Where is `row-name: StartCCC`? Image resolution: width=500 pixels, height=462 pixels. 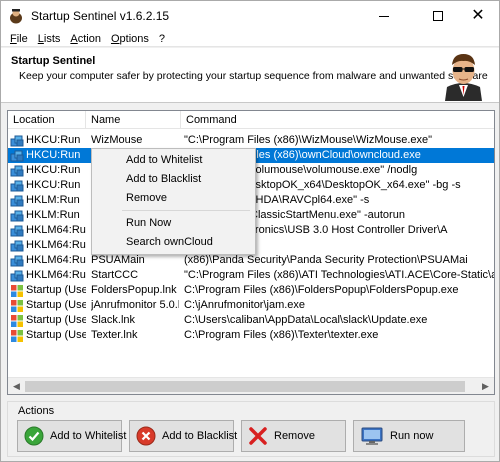
row-name: StartCCC is located at coordinates (115, 275).